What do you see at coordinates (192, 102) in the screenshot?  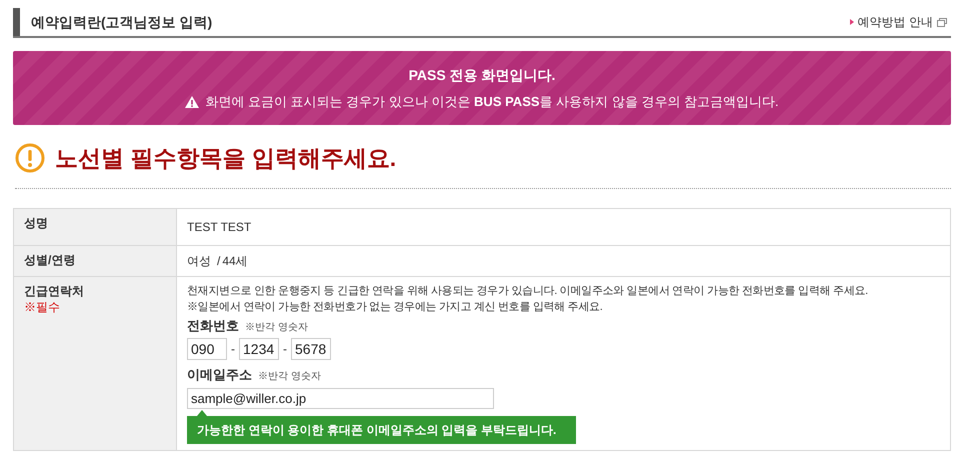 I see `warning-icon` at bounding box center [192, 102].